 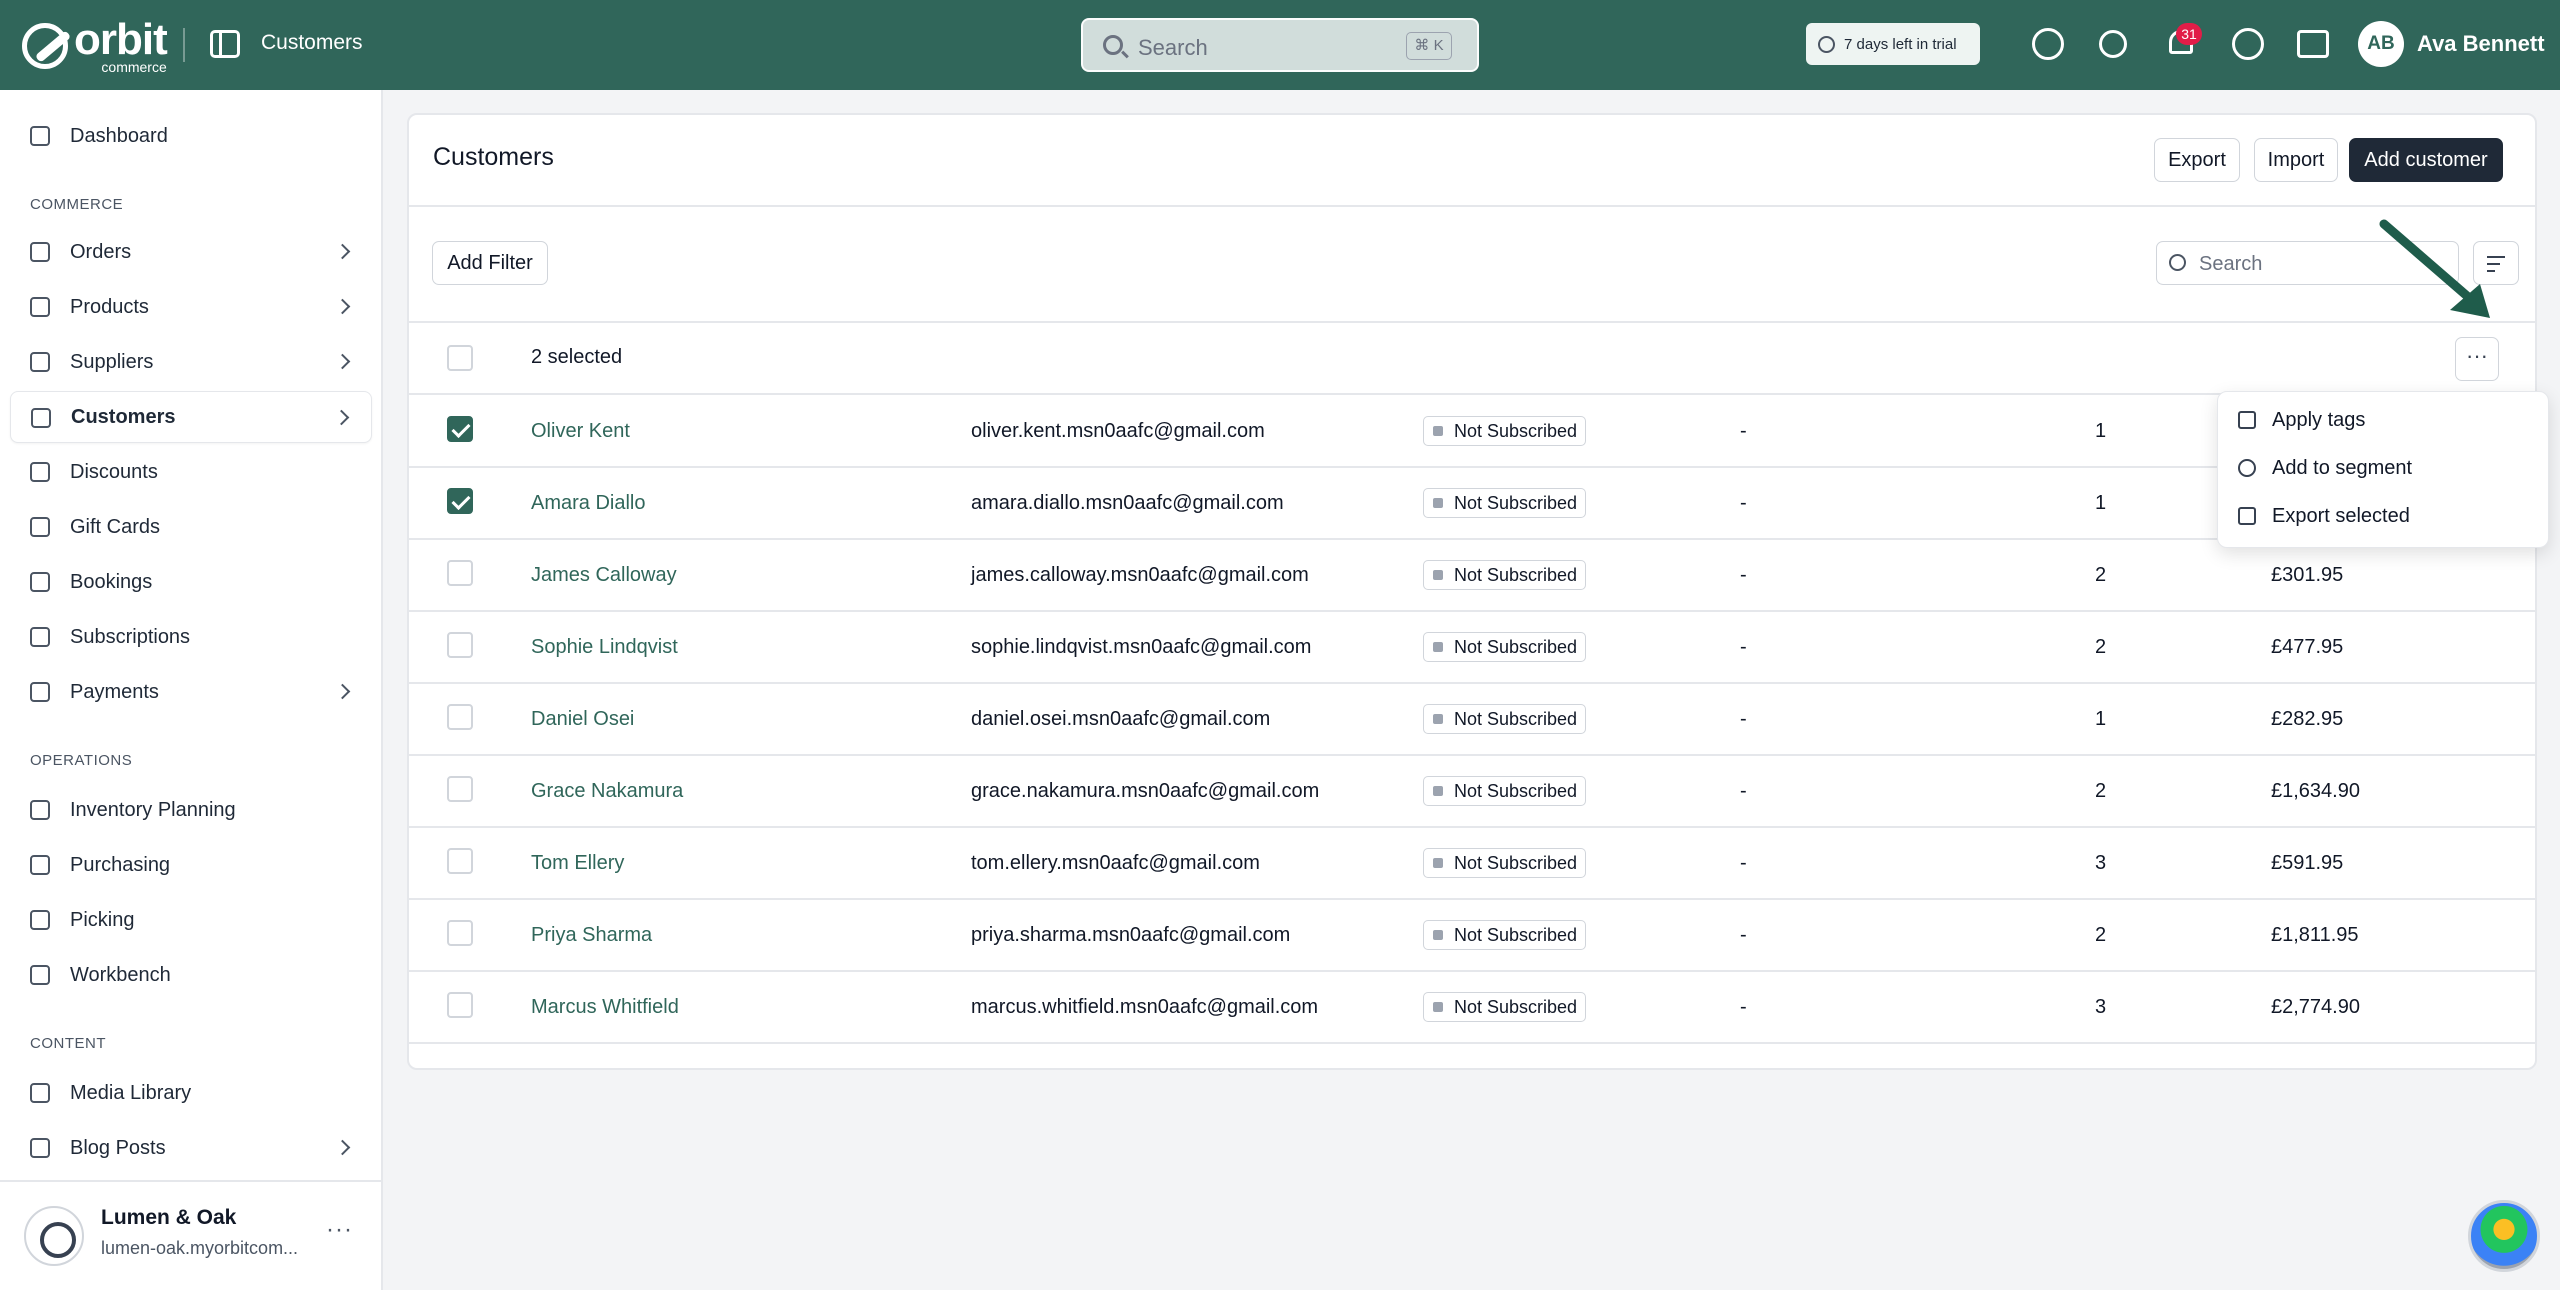 I want to click on customer-name-link: Amara Diallo, so click(x=588, y=503).